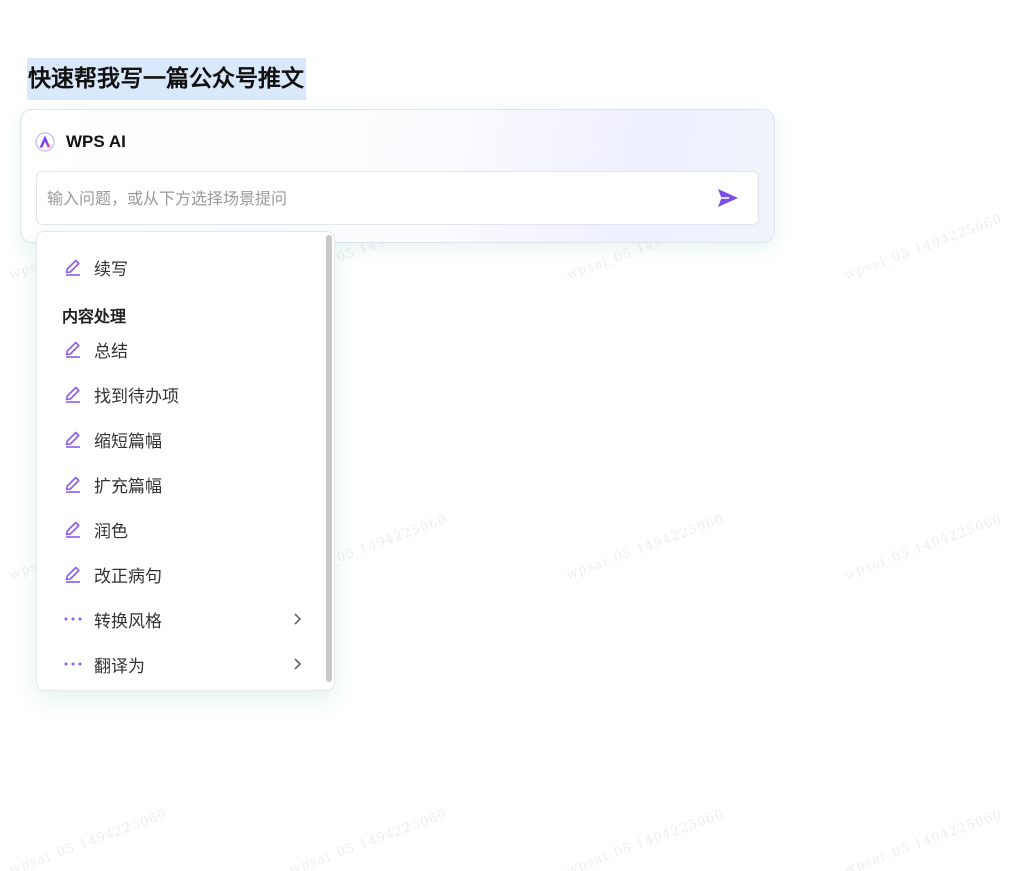 The width and height of the screenshot is (1016, 871). Describe the element at coordinates (136, 396) in the screenshot. I see `menu-item-label: 找到待办项` at that location.